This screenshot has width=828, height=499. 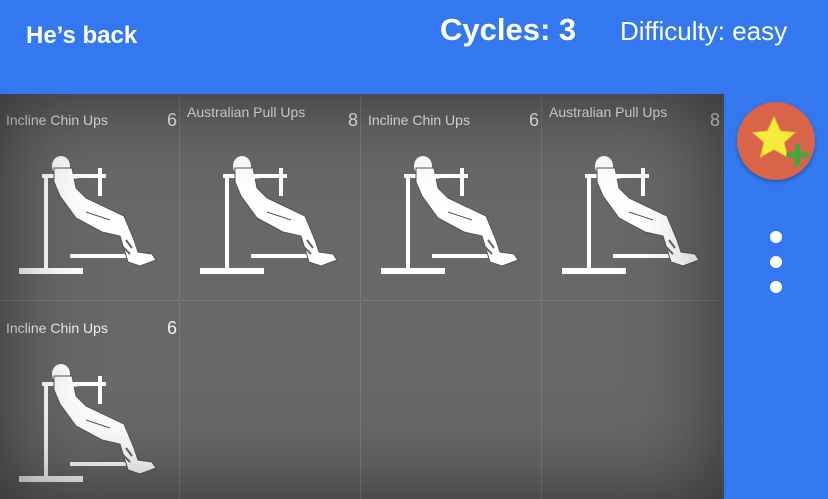 I want to click on workout-title: He’s back, so click(x=82, y=35).